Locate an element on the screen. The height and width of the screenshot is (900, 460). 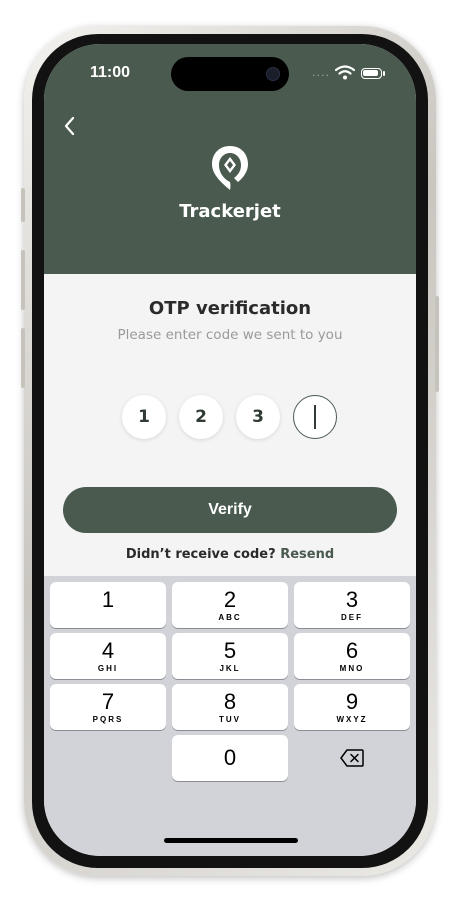
camera-icon is located at coordinates (273, 74).